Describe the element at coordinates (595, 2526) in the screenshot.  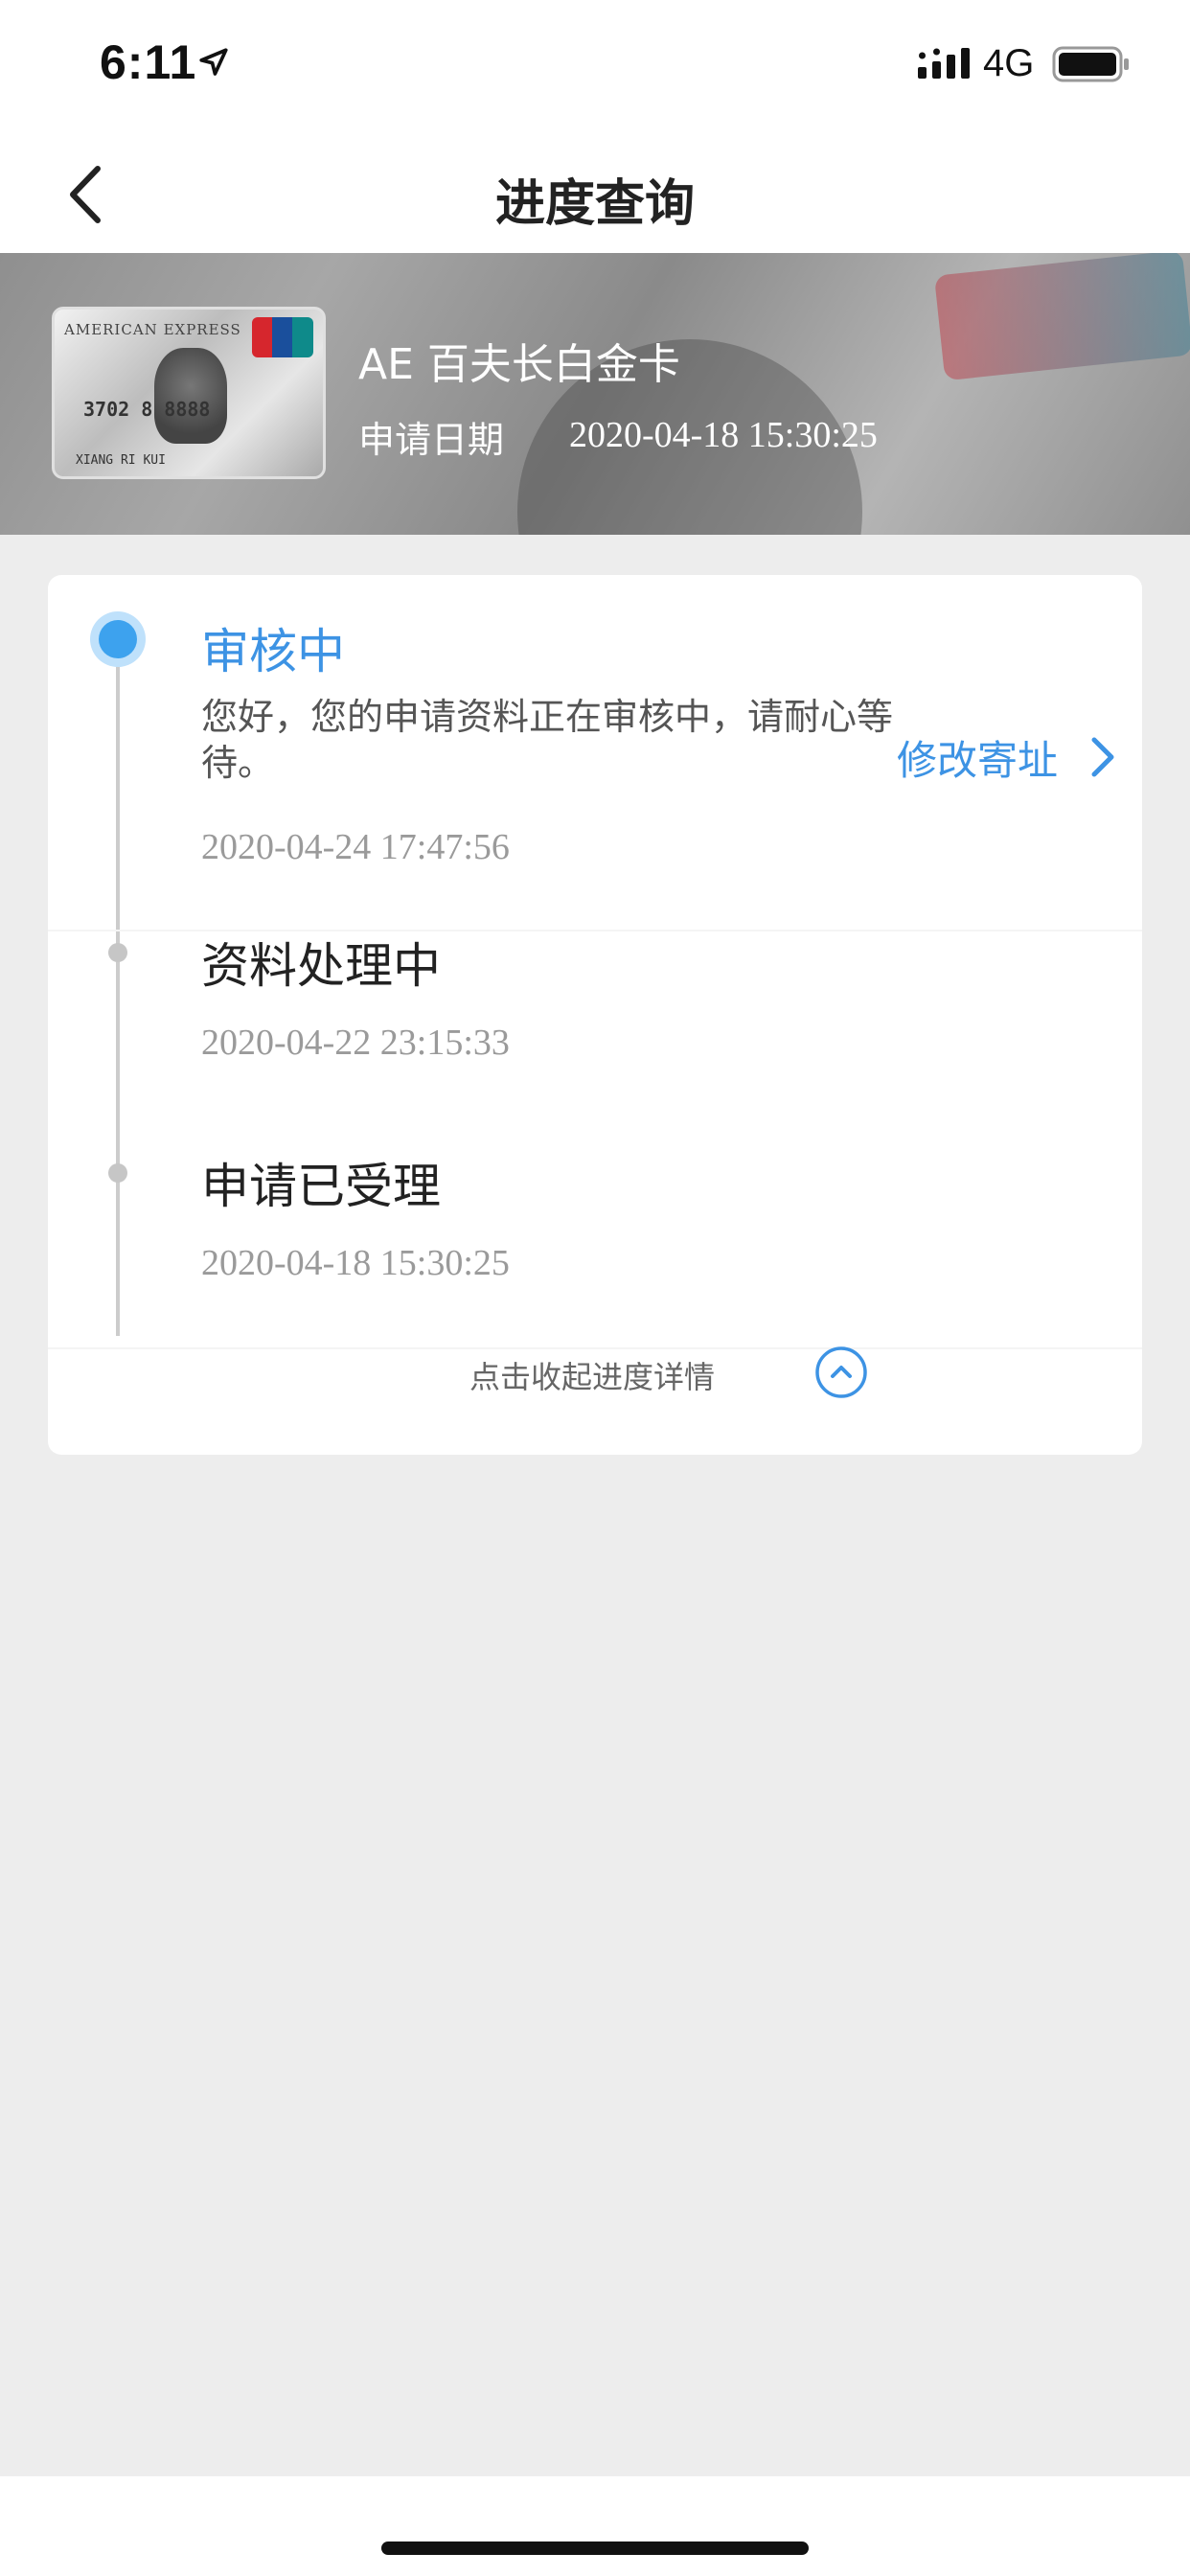
I see `bottom-bar` at that location.